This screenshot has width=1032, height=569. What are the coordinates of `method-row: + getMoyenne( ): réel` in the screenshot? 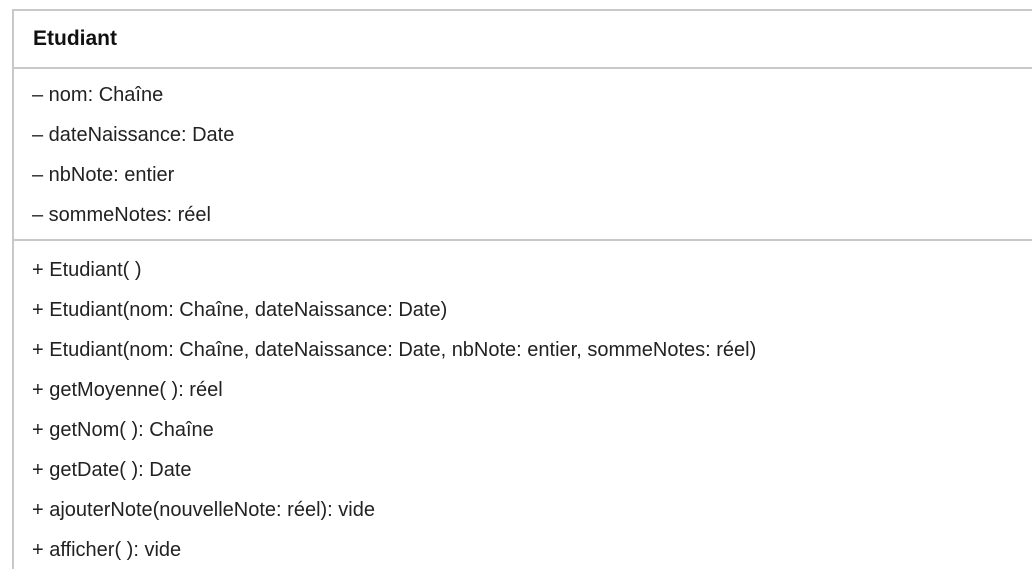 It's located at (127, 390).